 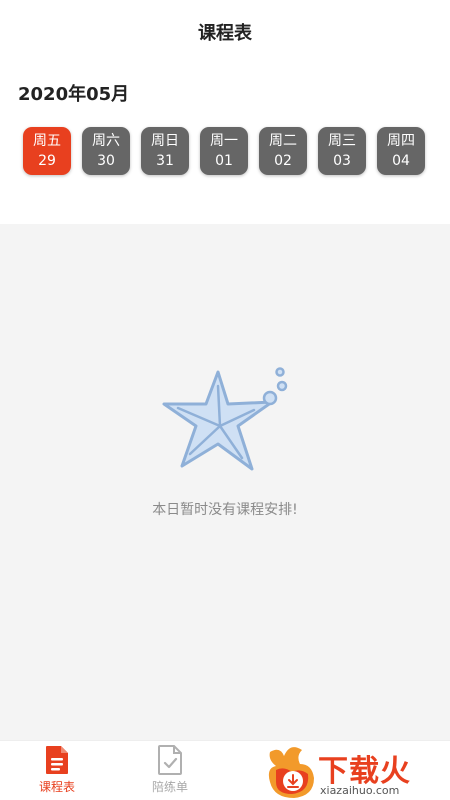 What do you see at coordinates (47, 161) in the screenshot?
I see `day-date: 29` at bounding box center [47, 161].